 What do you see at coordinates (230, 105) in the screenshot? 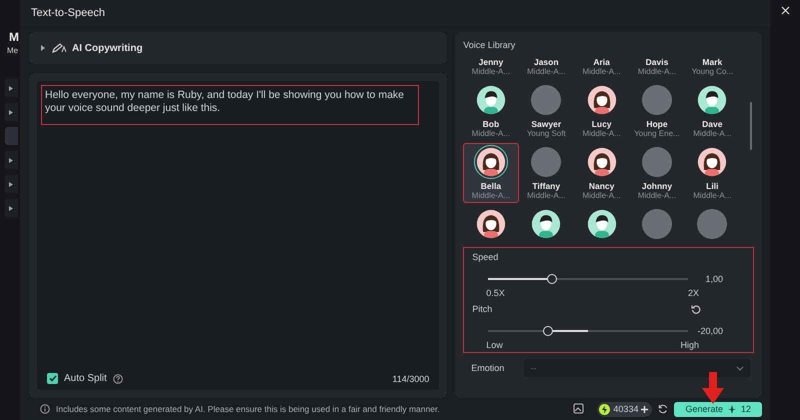
I see `script-text: Hello everyone, my name is Ruby, and today I'll be showing you how to make your voice sound deeper just like this.` at bounding box center [230, 105].